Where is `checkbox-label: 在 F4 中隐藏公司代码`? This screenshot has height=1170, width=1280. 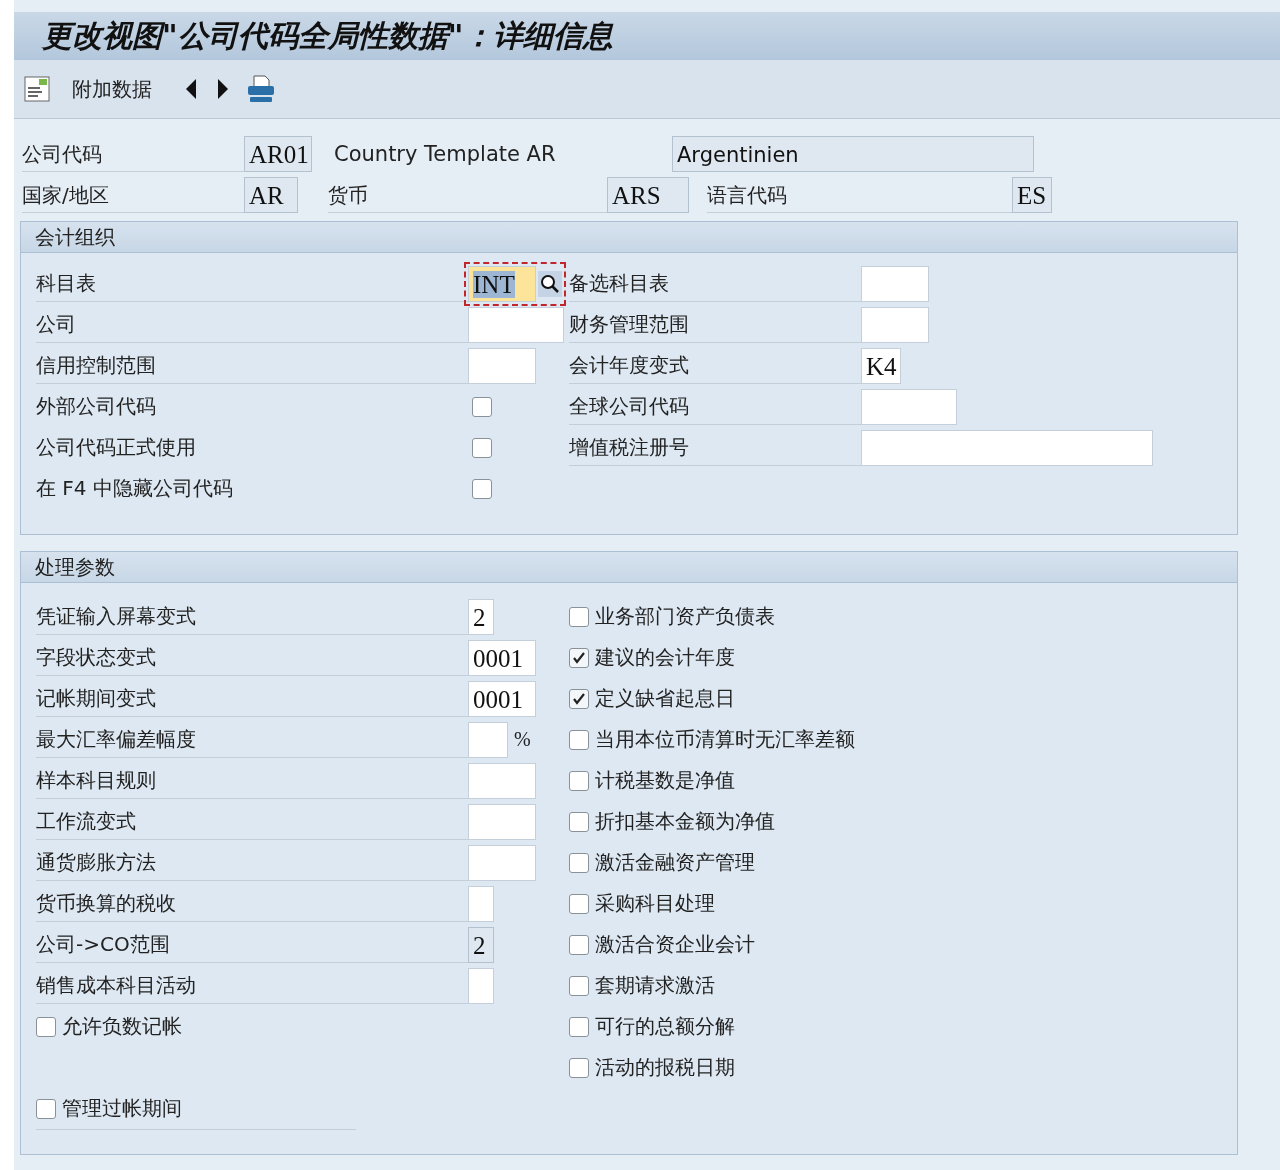 checkbox-label: 在 F4 中隐藏公司代码 is located at coordinates (135, 488).